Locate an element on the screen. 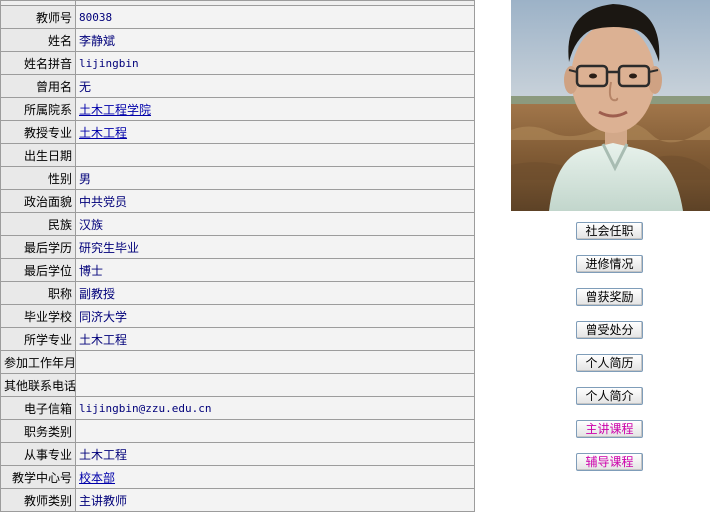 Image resolution: width=716 pixels, height=514 pixels. field-value-link: 校本部 is located at coordinates (97, 478).